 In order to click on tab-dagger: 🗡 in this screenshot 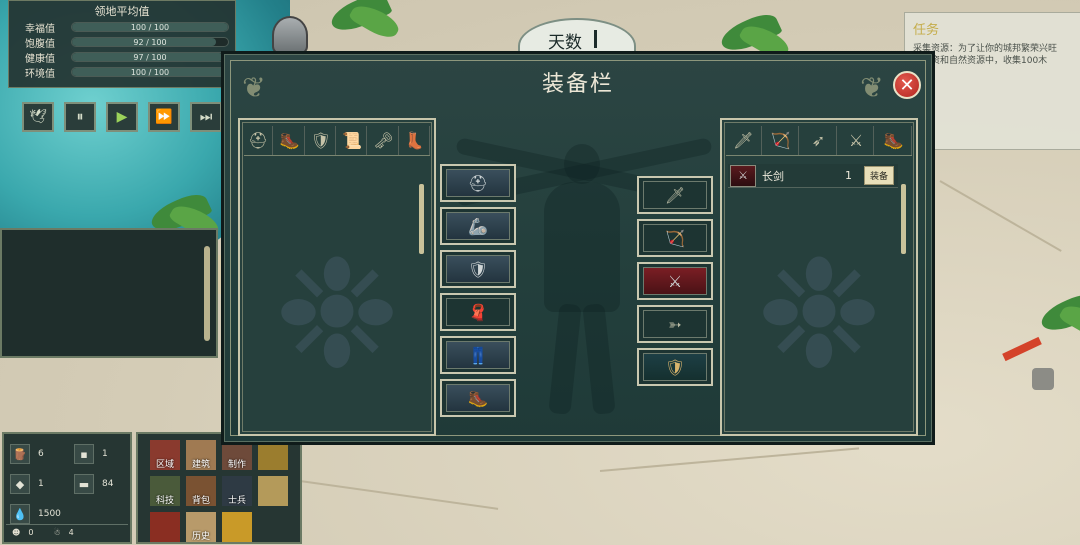, I will do `click(744, 140)`.